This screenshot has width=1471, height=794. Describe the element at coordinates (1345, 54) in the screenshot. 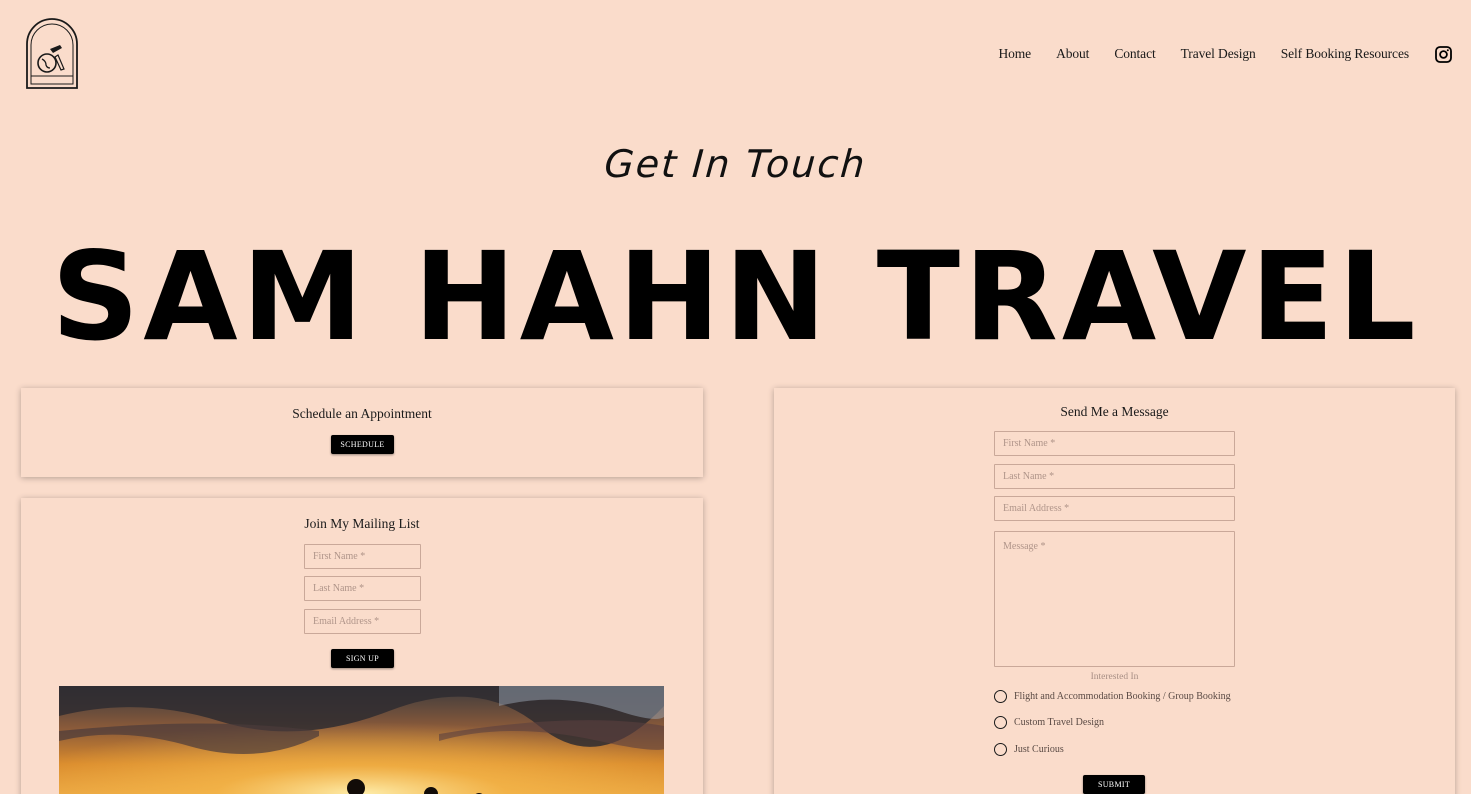

I see `nav-self-booking-resources: Self Booking Resources` at that location.